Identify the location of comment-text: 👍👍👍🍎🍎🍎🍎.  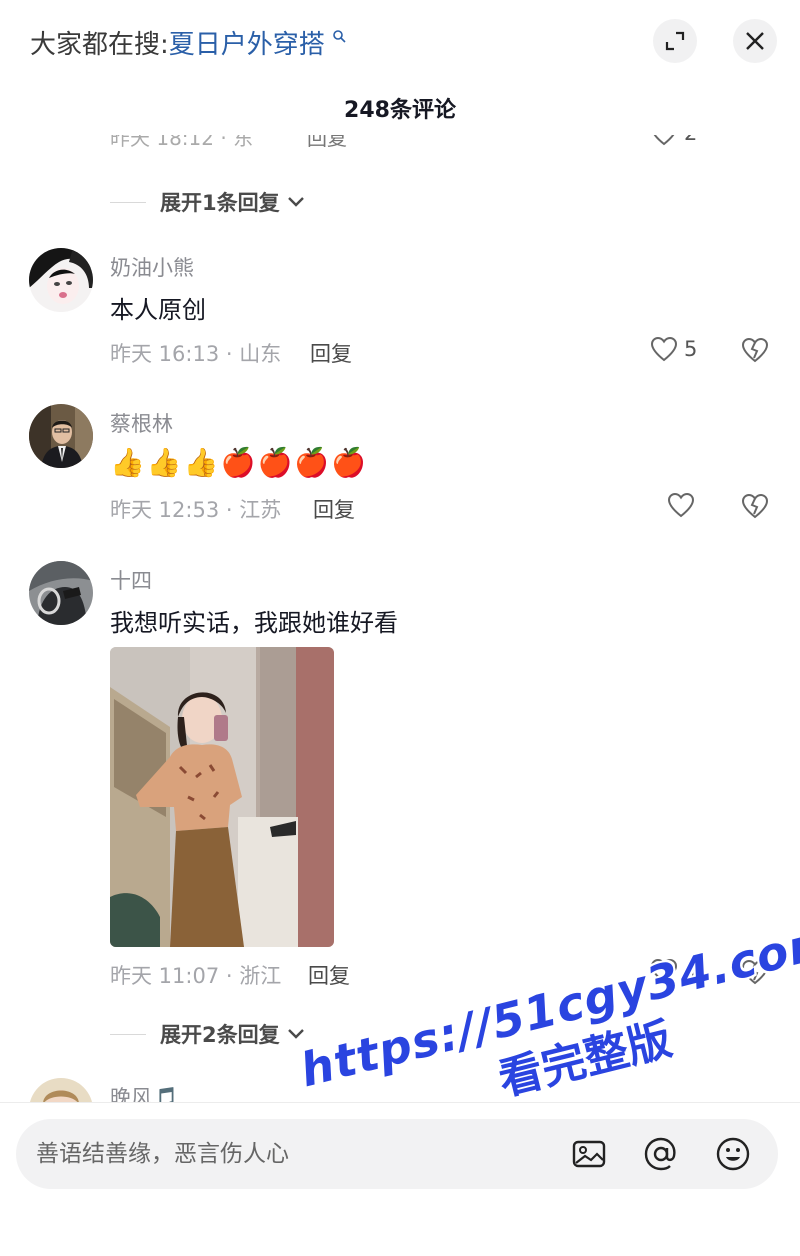
(239, 462).